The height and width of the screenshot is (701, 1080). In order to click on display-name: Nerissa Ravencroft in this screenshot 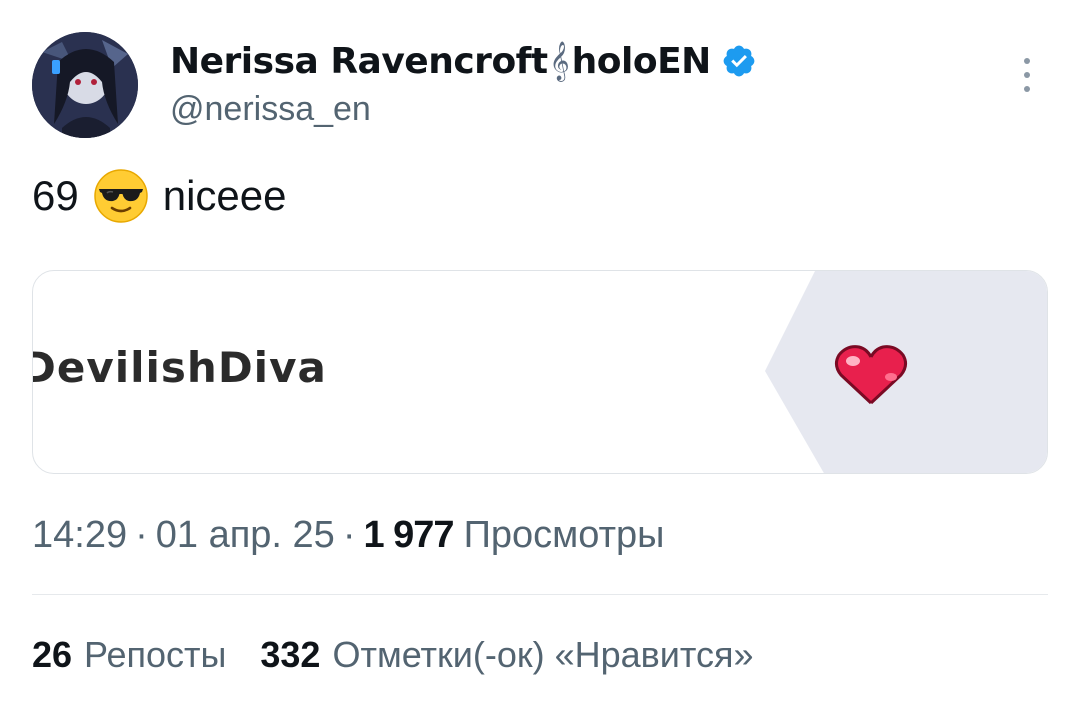, I will do `click(359, 61)`.